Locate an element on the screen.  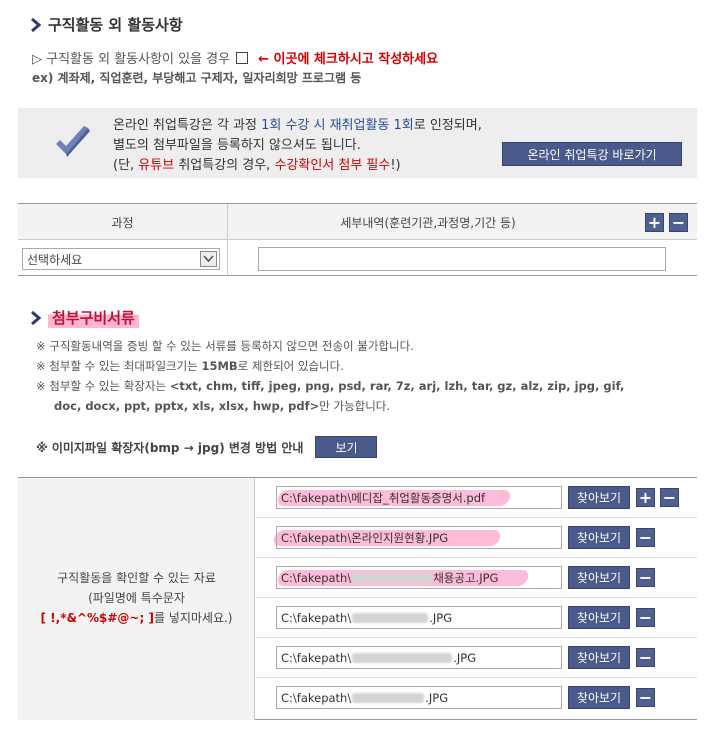
notice-text-emphasis: 1회 수강 시 재취업활동 1회 is located at coordinates (337, 125).